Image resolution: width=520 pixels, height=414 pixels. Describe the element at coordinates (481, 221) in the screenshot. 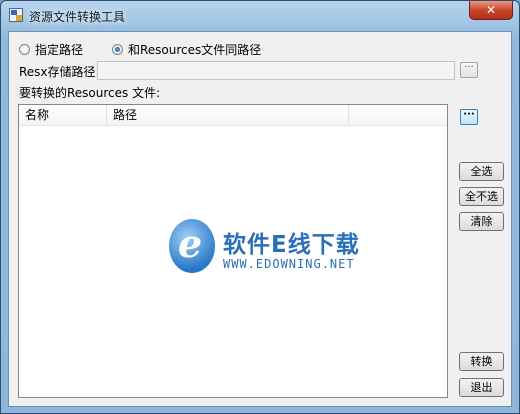

I see `clear-button: 清除` at that location.